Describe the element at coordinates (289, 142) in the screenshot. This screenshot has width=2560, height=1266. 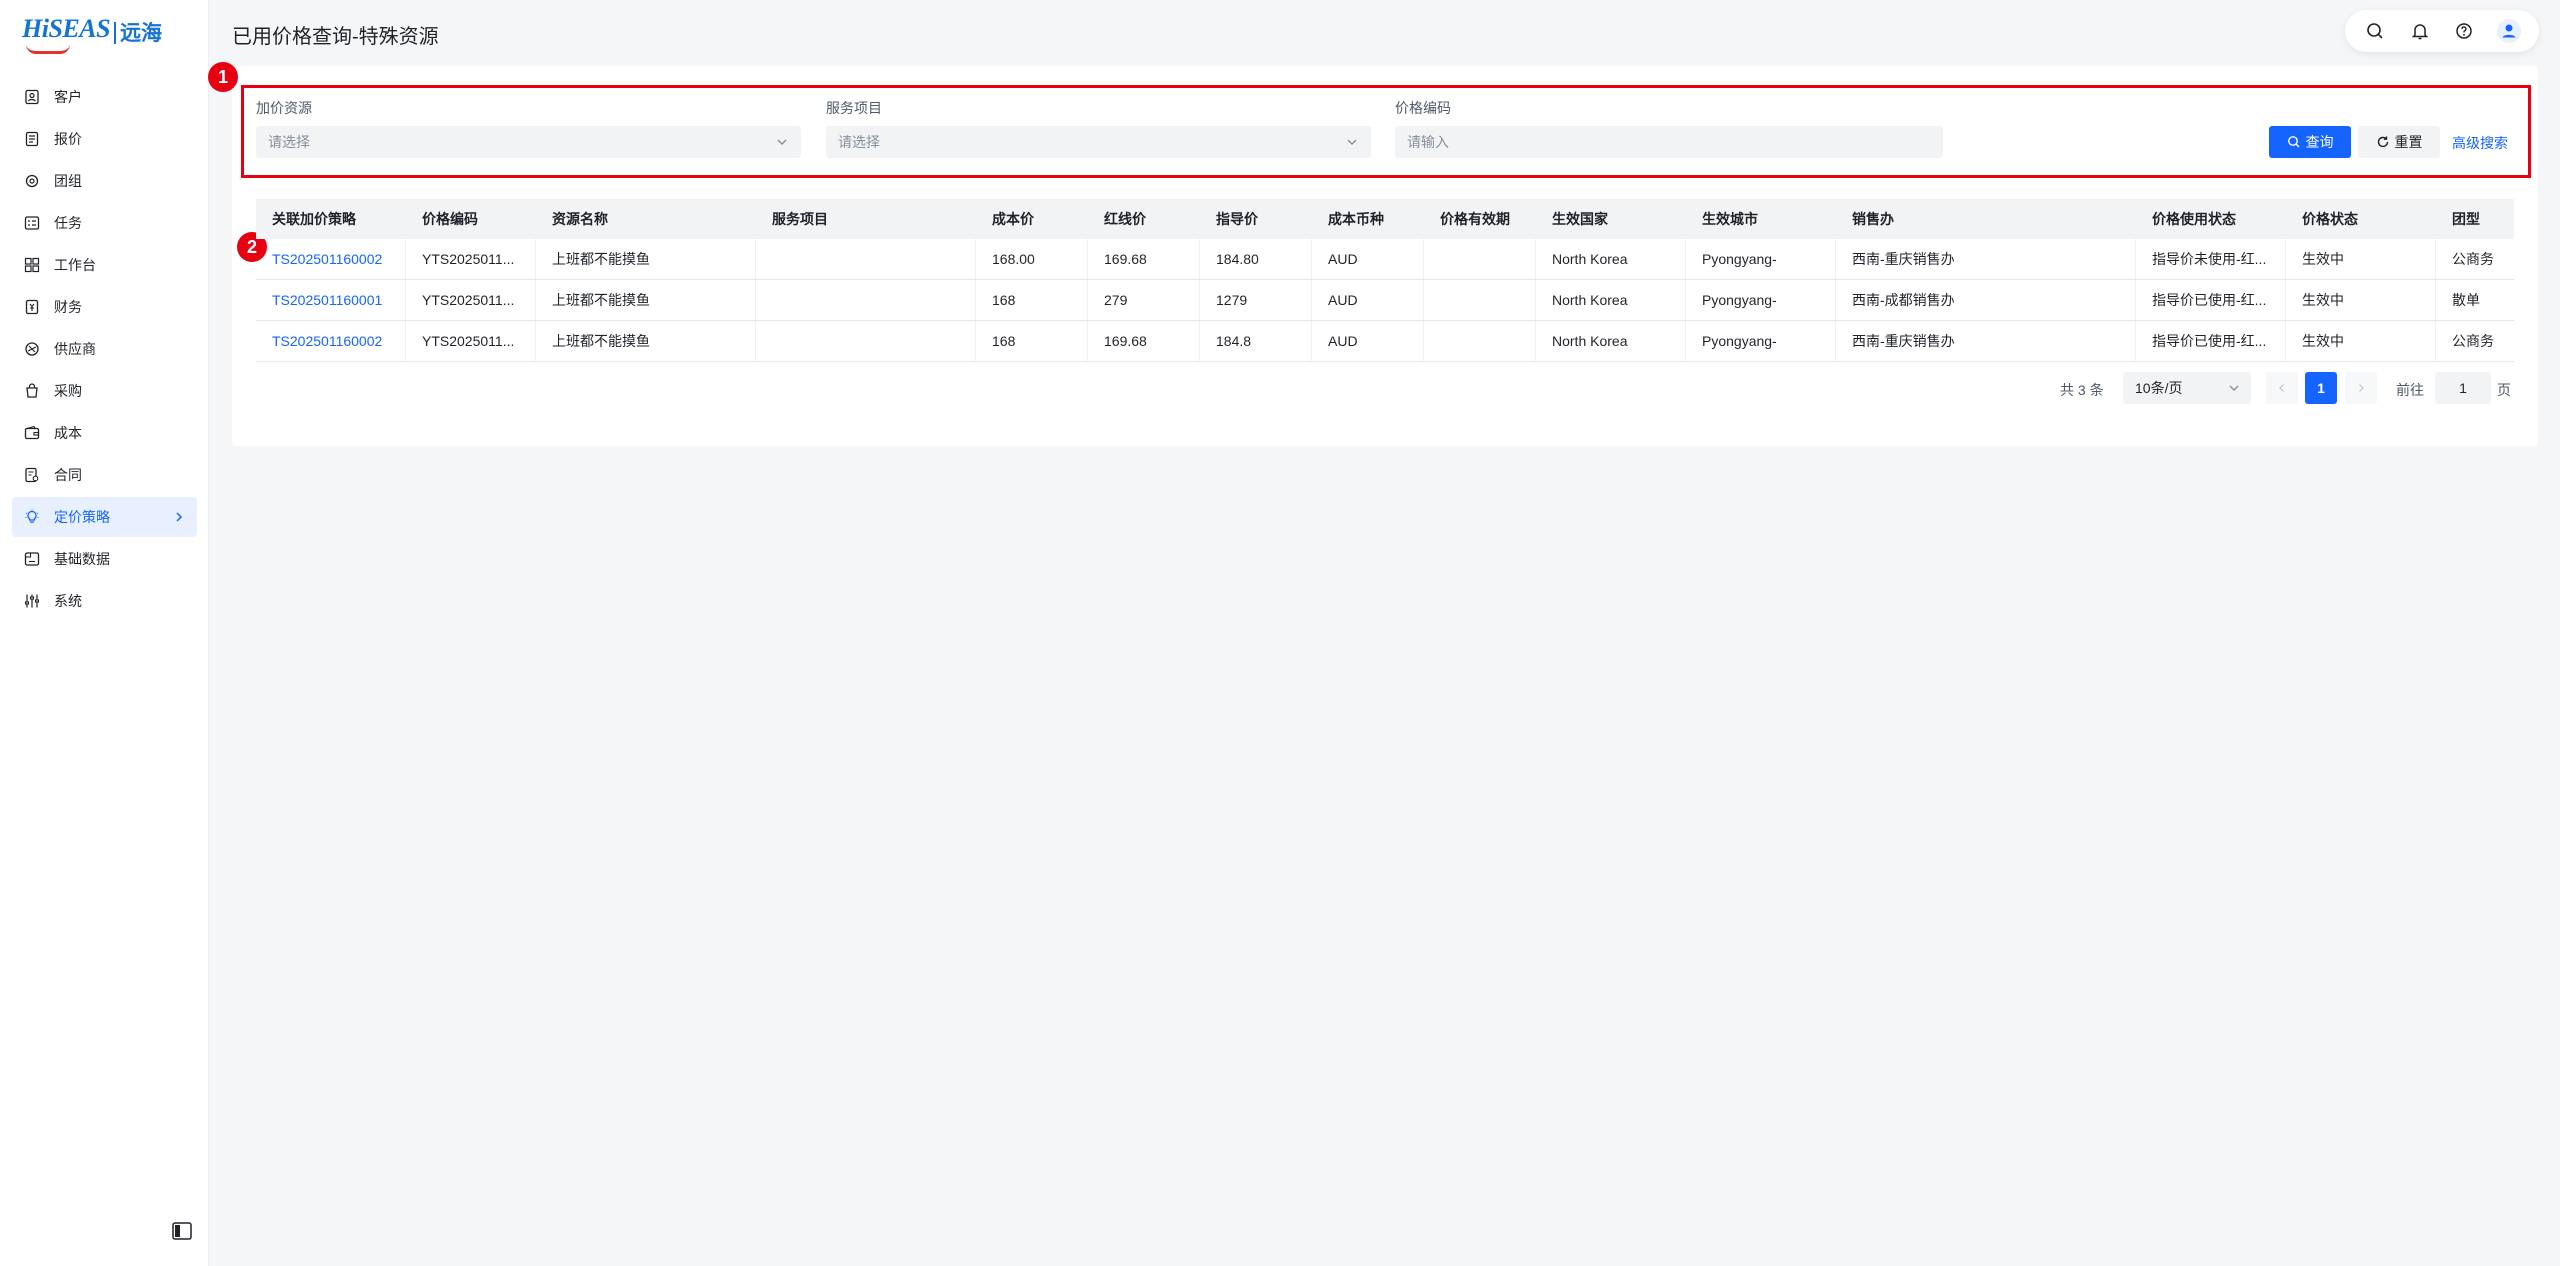
I see `resource-select-placeholder: 请选择` at that location.